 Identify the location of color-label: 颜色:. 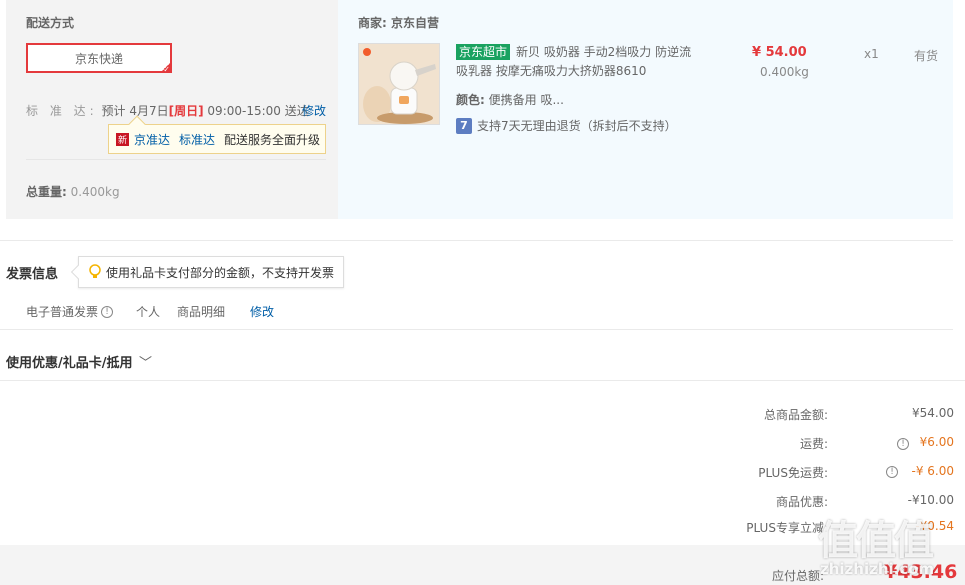
(470, 100).